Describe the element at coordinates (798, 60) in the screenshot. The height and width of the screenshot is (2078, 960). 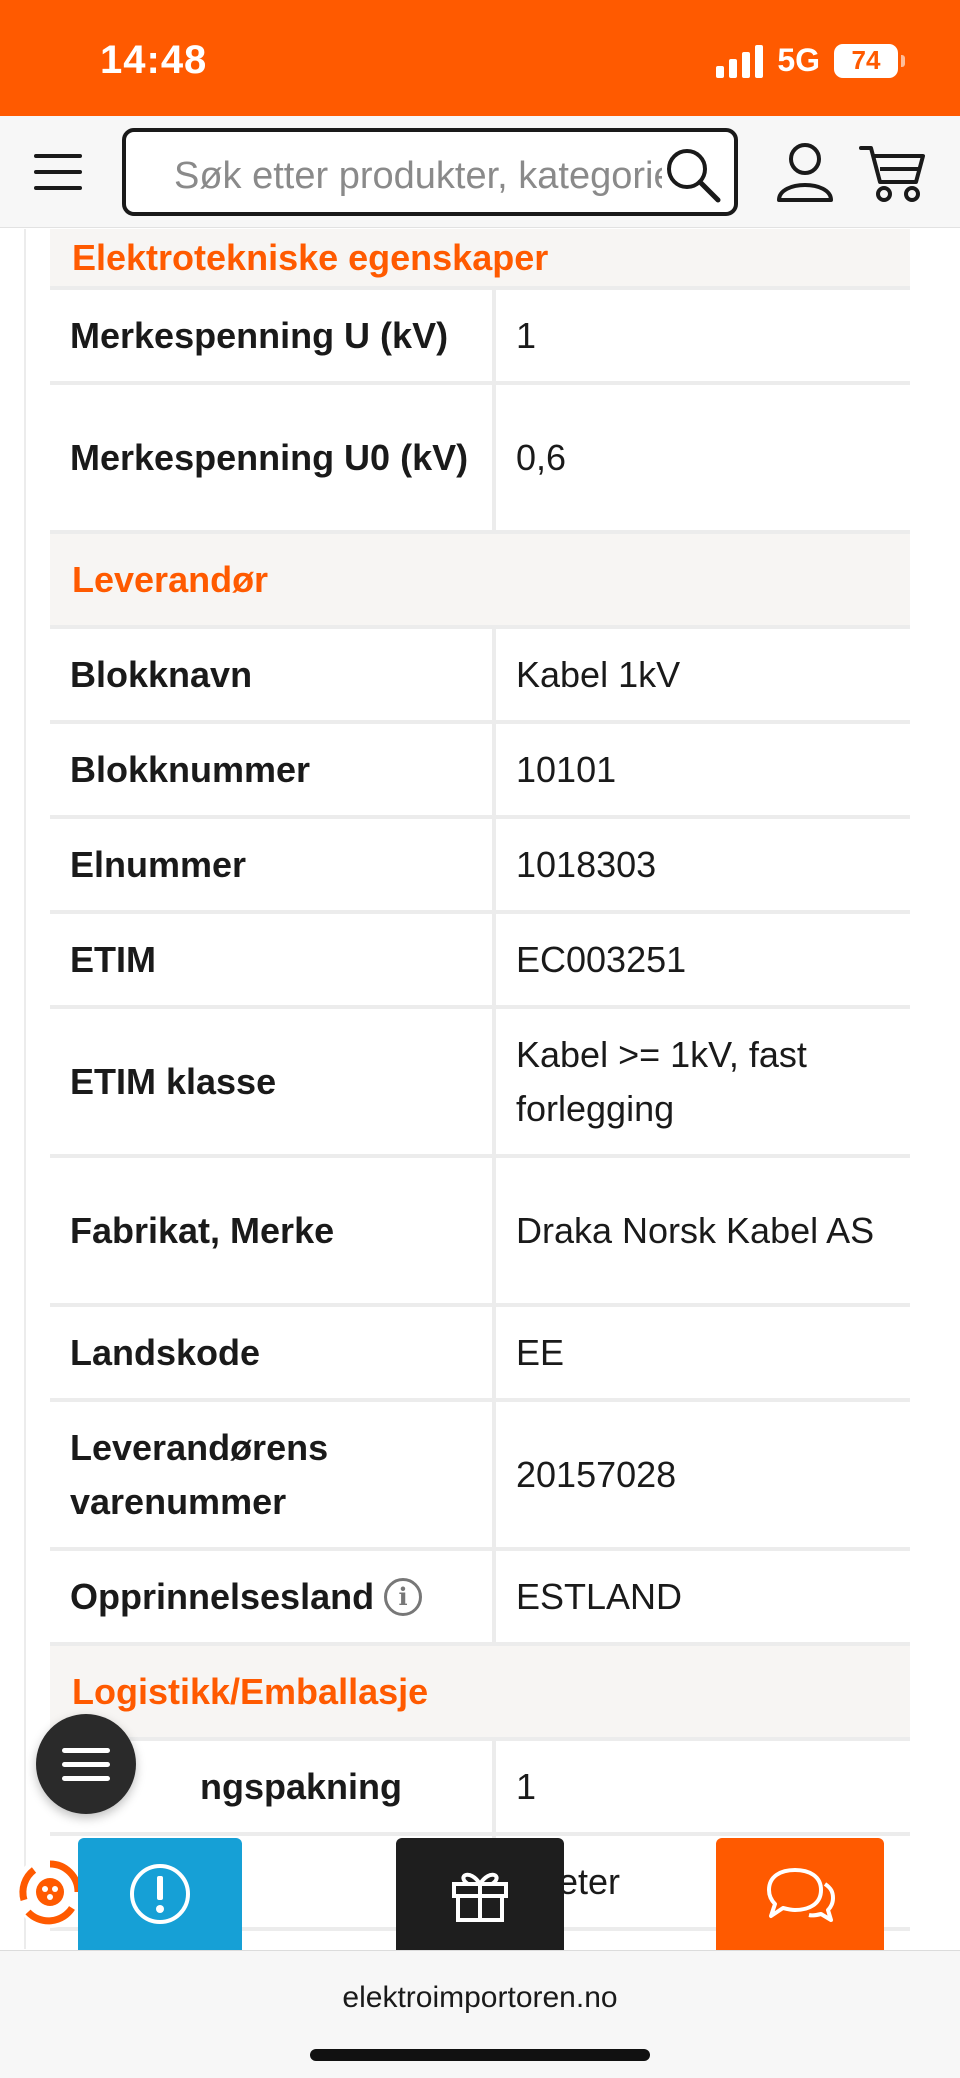
I see `network-label: 5G` at that location.